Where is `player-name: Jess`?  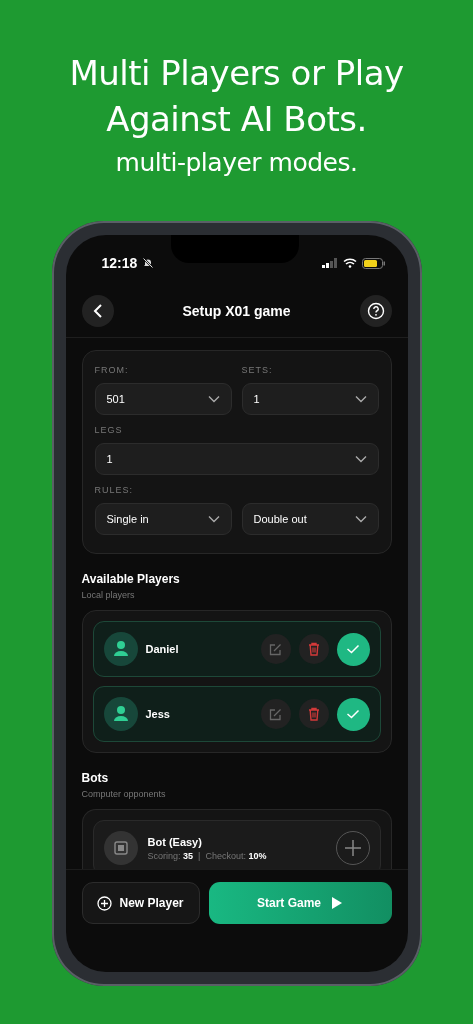 player-name: Jess is located at coordinates (158, 714).